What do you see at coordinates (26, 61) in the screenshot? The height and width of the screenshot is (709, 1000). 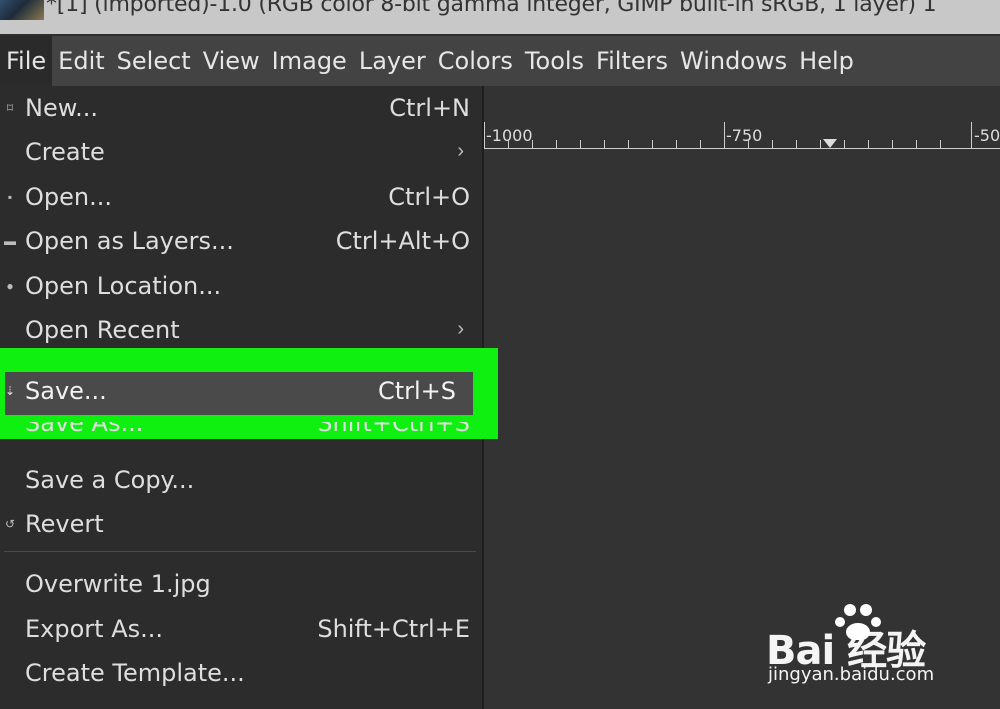 I see `menu-file: File` at bounding box center [26, 61].